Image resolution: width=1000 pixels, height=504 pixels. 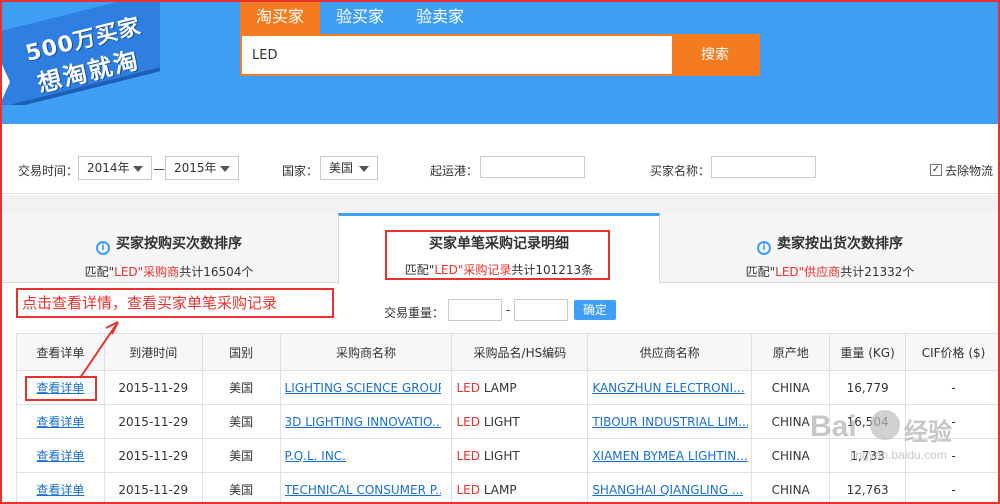 I want to click on tab-verify-buyers: 验买家, so click(x=360, y=17).